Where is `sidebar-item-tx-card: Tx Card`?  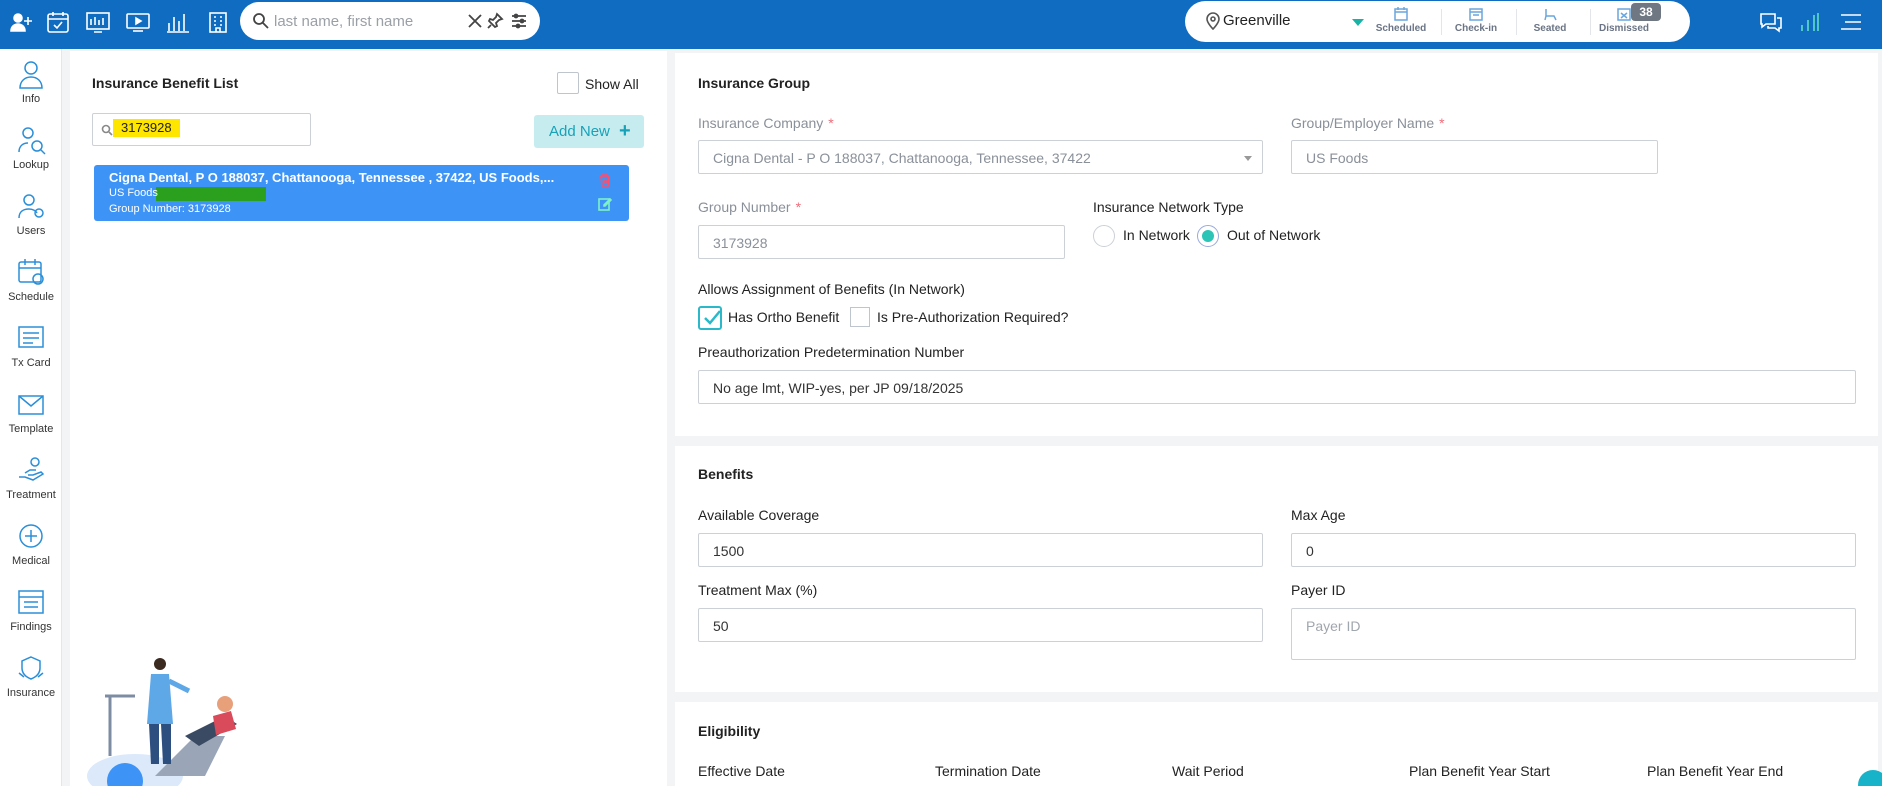 sidebar-item-tx-card: Tx Card is located at coordinates (31, 349).